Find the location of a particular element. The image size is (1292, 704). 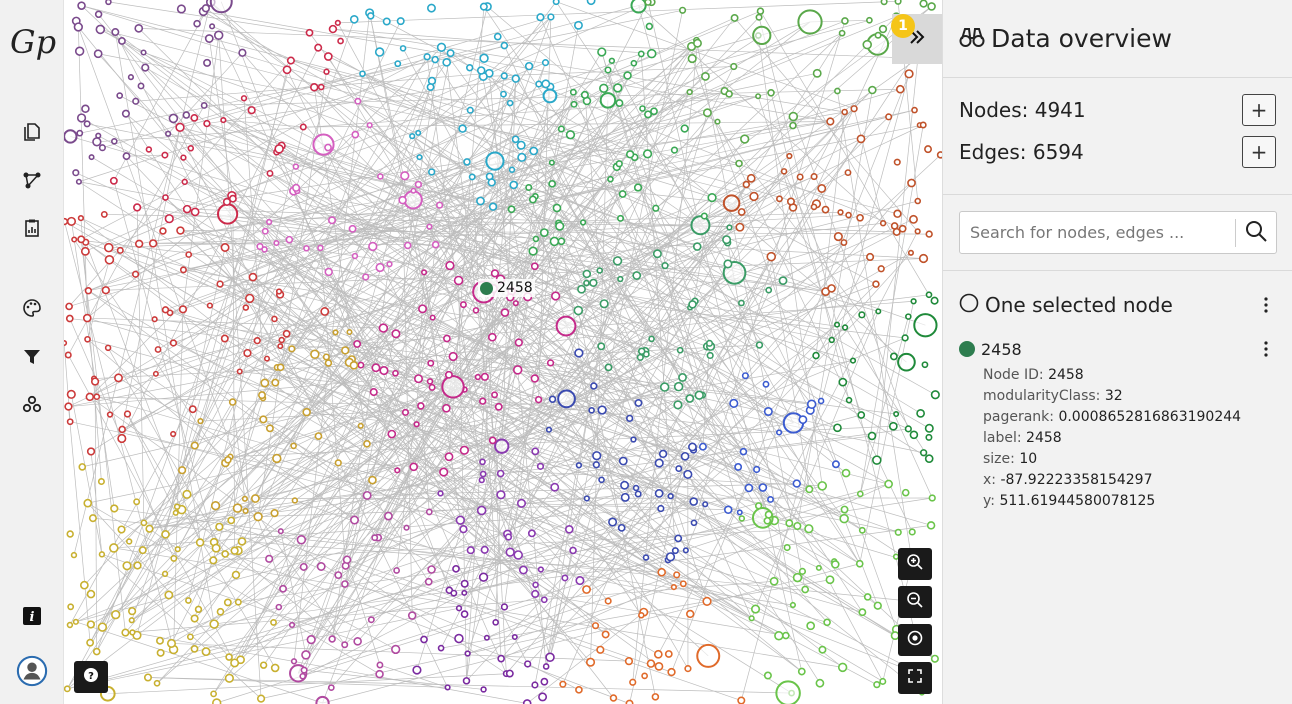

edges-count: Edges: 6594 is located at coordinates (1021, 152).